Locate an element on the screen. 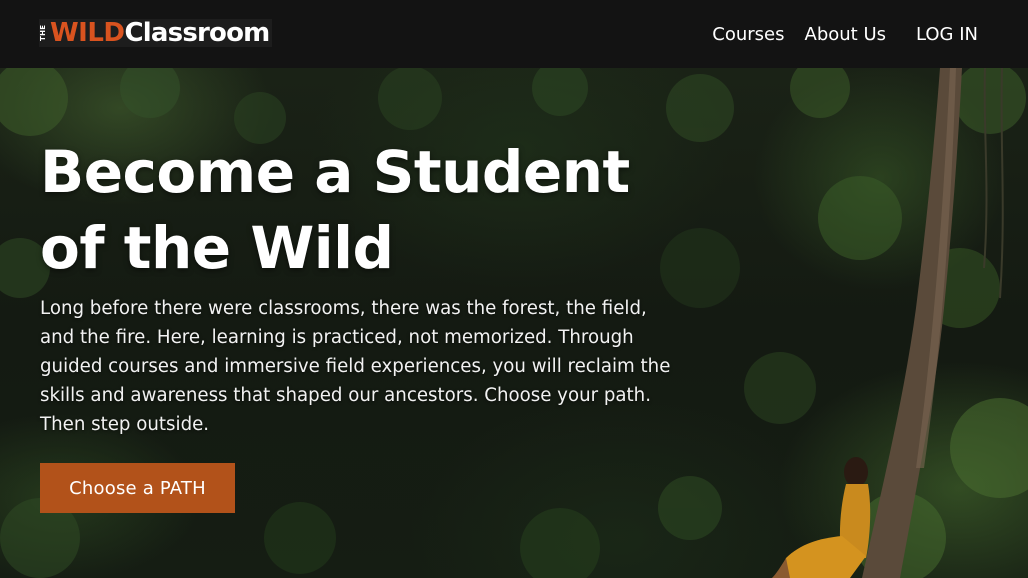  hero-title-line-1: Become a Student is located at coordinates (335, 172).